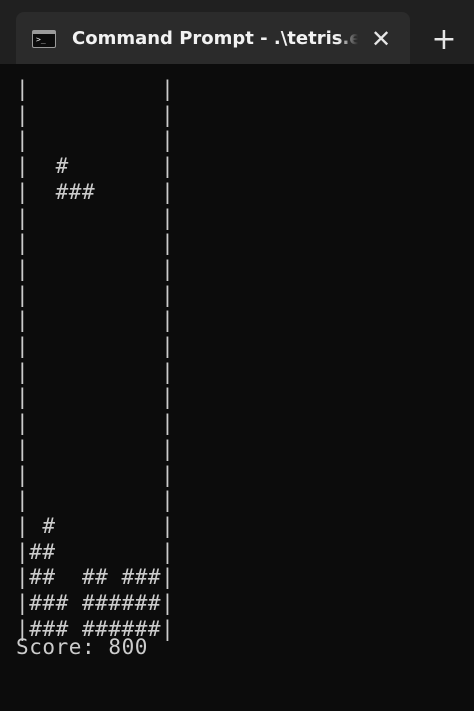 The width and height of the screenshot is (474, 711). I want to click on tab-title-fade, so click(348, 39).